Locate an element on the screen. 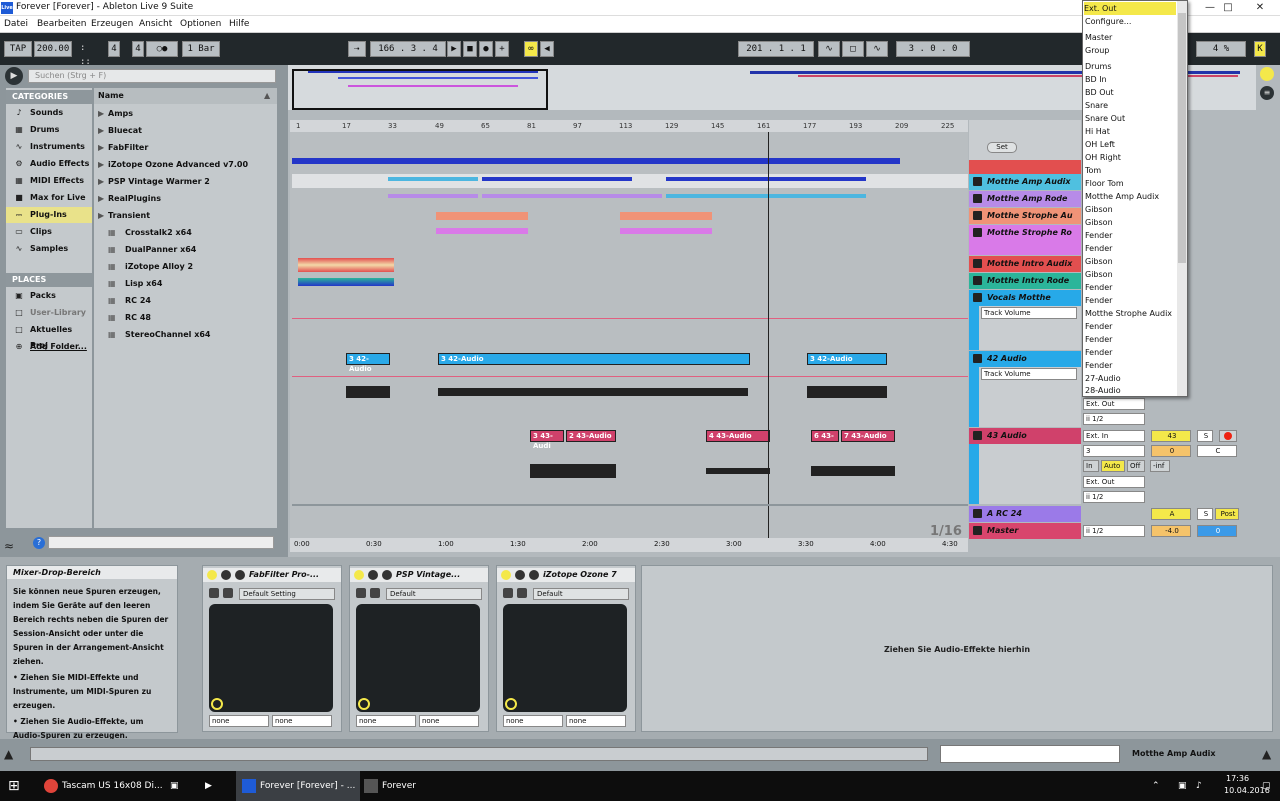 The width and height of the screenshot is (1280, 801). track-header: Motthe Amp Rode is located at coordinates (1025, 199).